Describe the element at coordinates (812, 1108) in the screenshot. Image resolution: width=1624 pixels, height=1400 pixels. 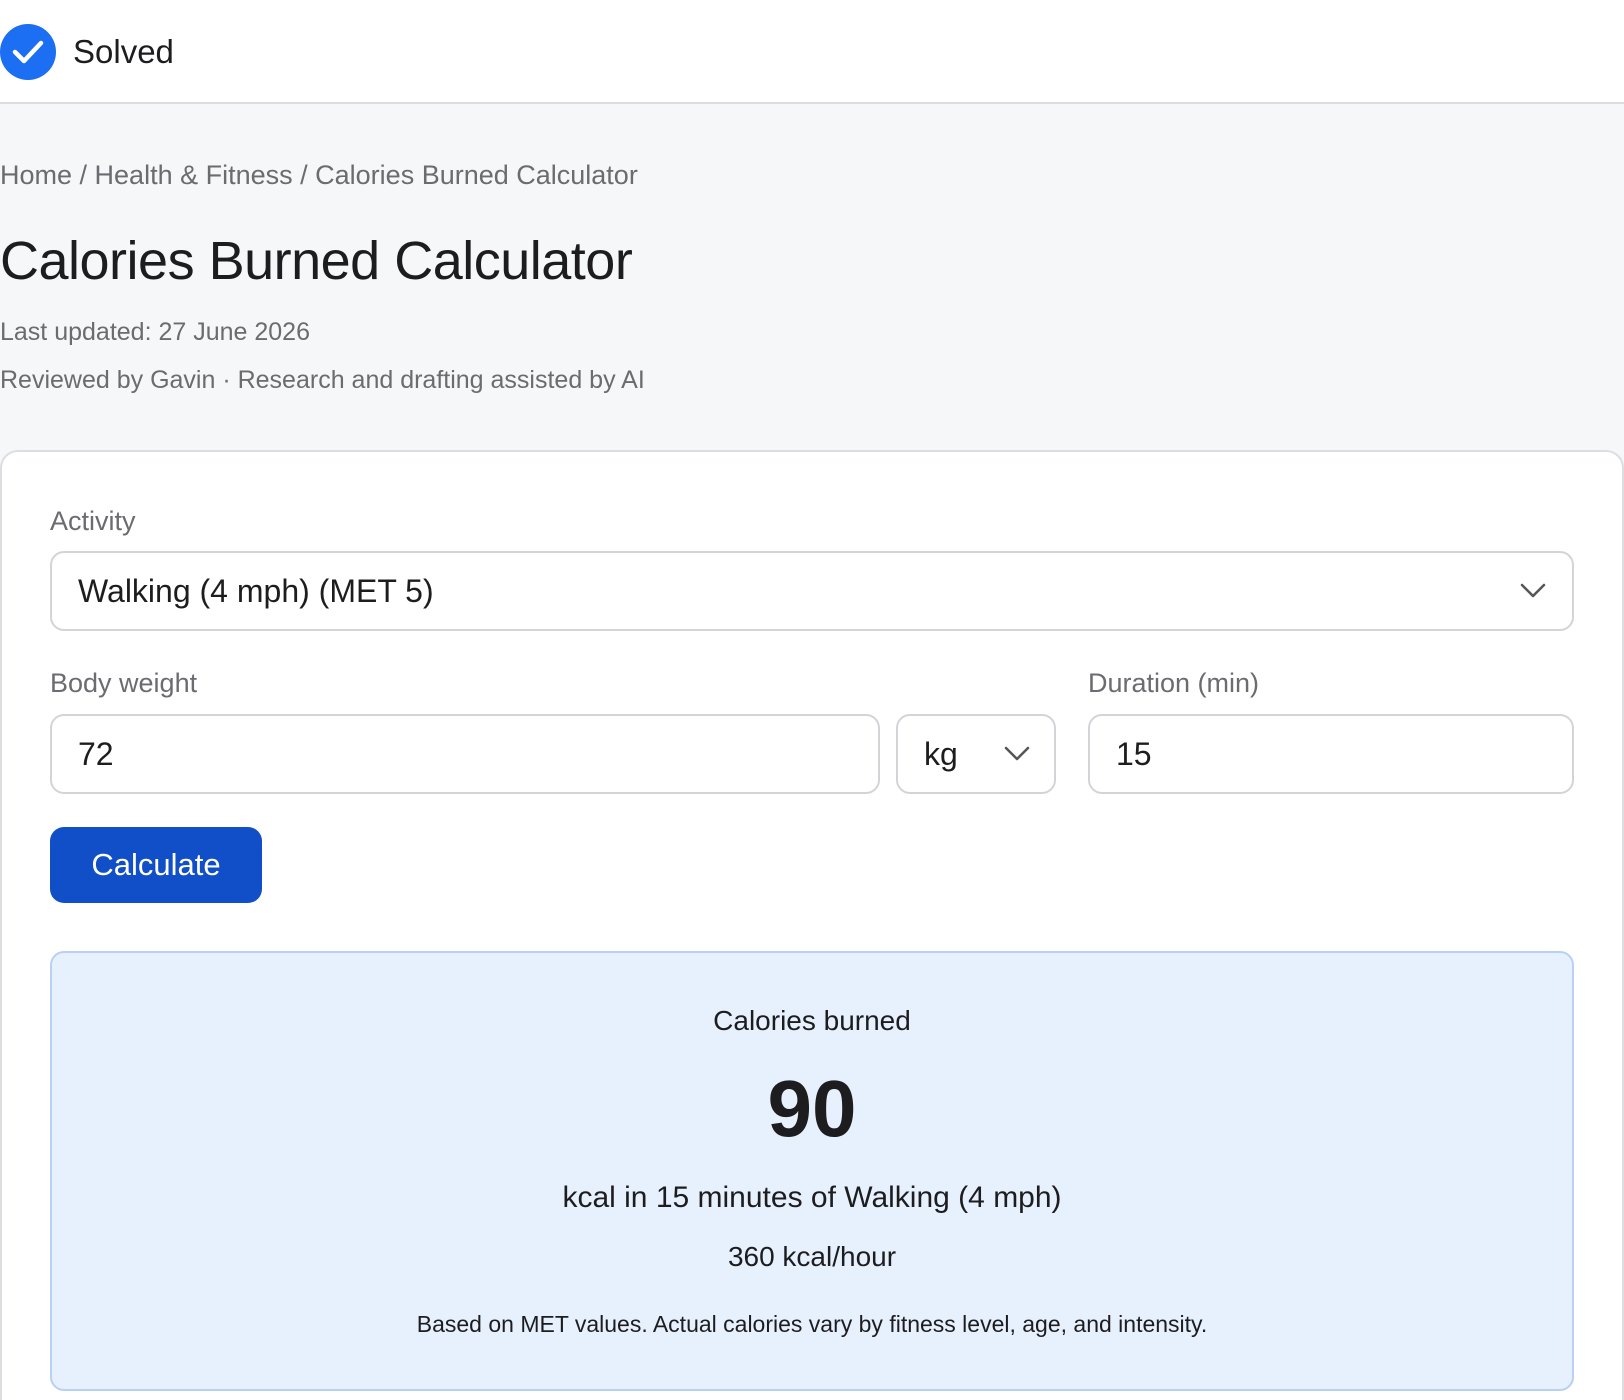
I see `calories-value: 90` at that location.